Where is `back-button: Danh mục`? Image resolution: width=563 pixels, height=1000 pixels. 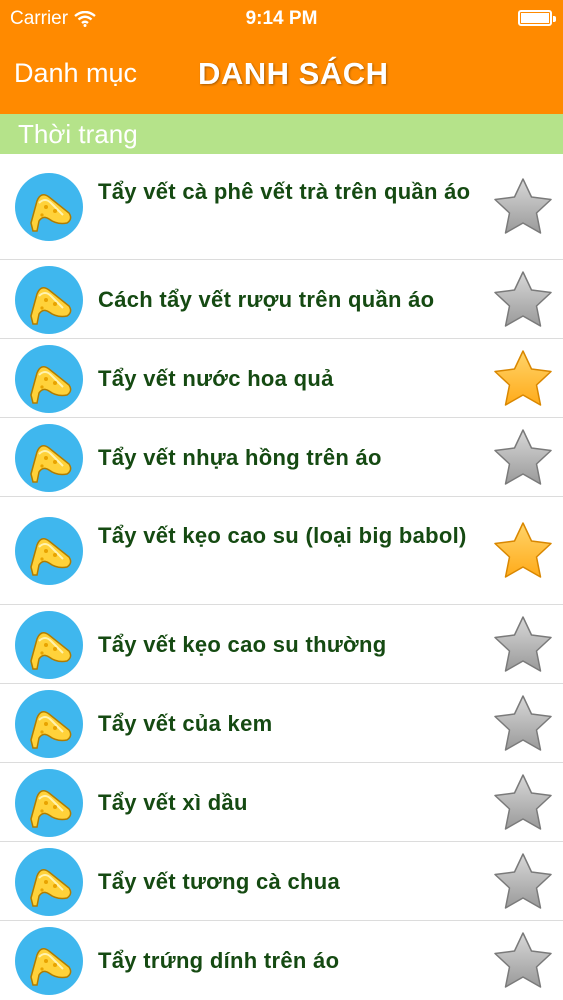
back-button: Danh mục is located at coordinates (75, 73).